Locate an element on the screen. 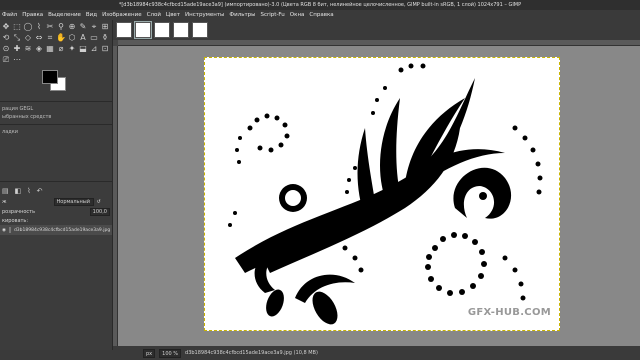 This screenshot has height=360, width=640. watermark-text: GFX-HUB.COM is located at coordinates (509, 312).